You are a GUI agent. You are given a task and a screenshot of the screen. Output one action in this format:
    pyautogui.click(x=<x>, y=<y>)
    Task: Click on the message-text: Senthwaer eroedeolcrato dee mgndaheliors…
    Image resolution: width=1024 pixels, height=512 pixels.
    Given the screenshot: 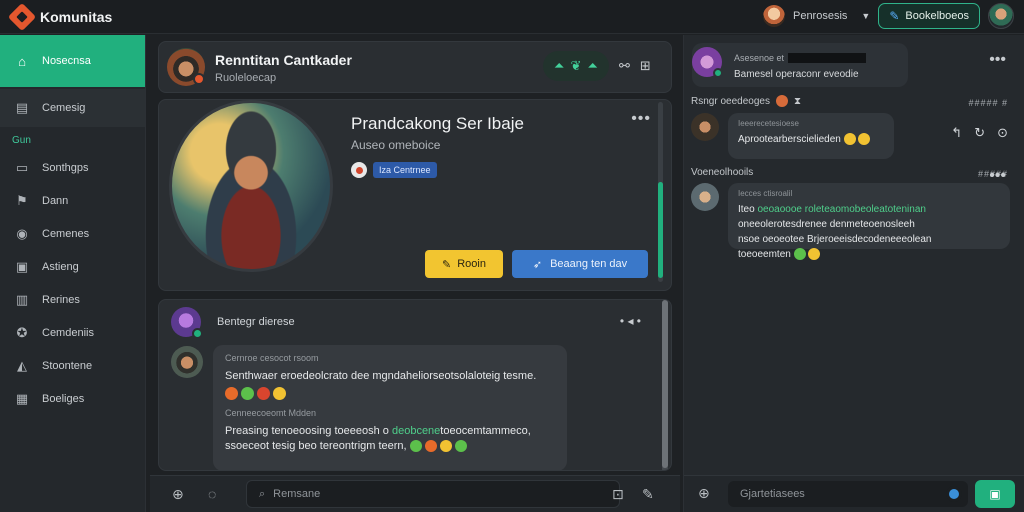 What is the action you would take?
    pyautogui.click(x=381, y=376)
    